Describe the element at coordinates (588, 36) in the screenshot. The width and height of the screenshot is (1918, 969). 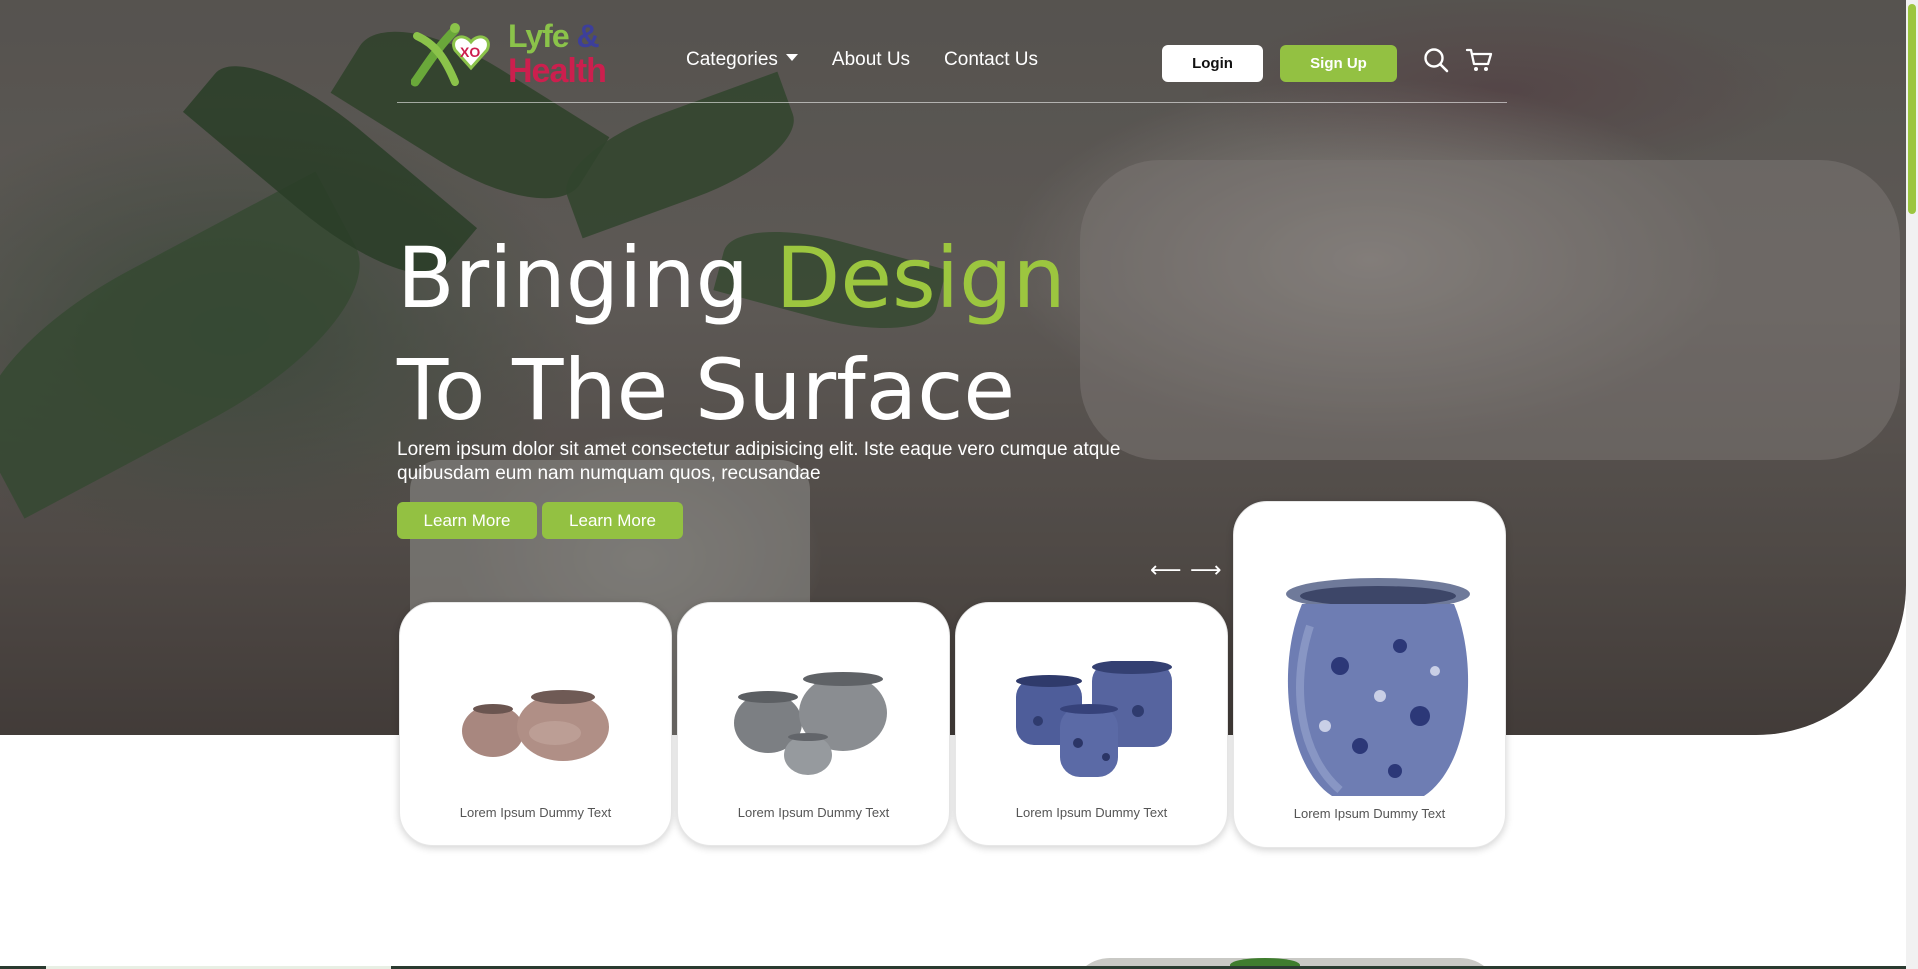
I see `logo-amp: &` at that location.